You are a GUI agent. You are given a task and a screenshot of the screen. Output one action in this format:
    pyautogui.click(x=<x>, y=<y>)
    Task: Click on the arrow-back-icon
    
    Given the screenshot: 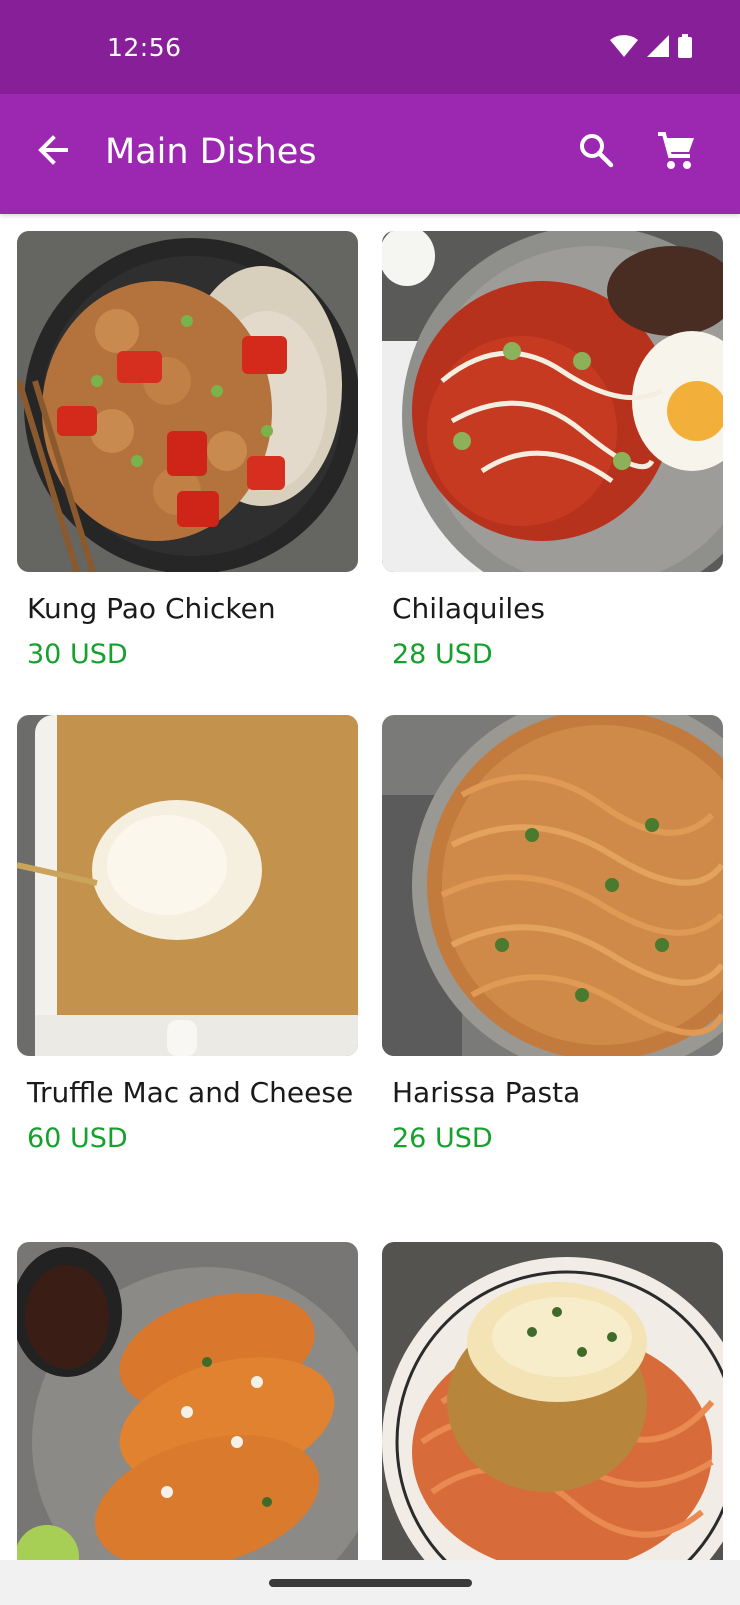 What is the action you would take?
    pyautogui.click(x=53, y=152)
    